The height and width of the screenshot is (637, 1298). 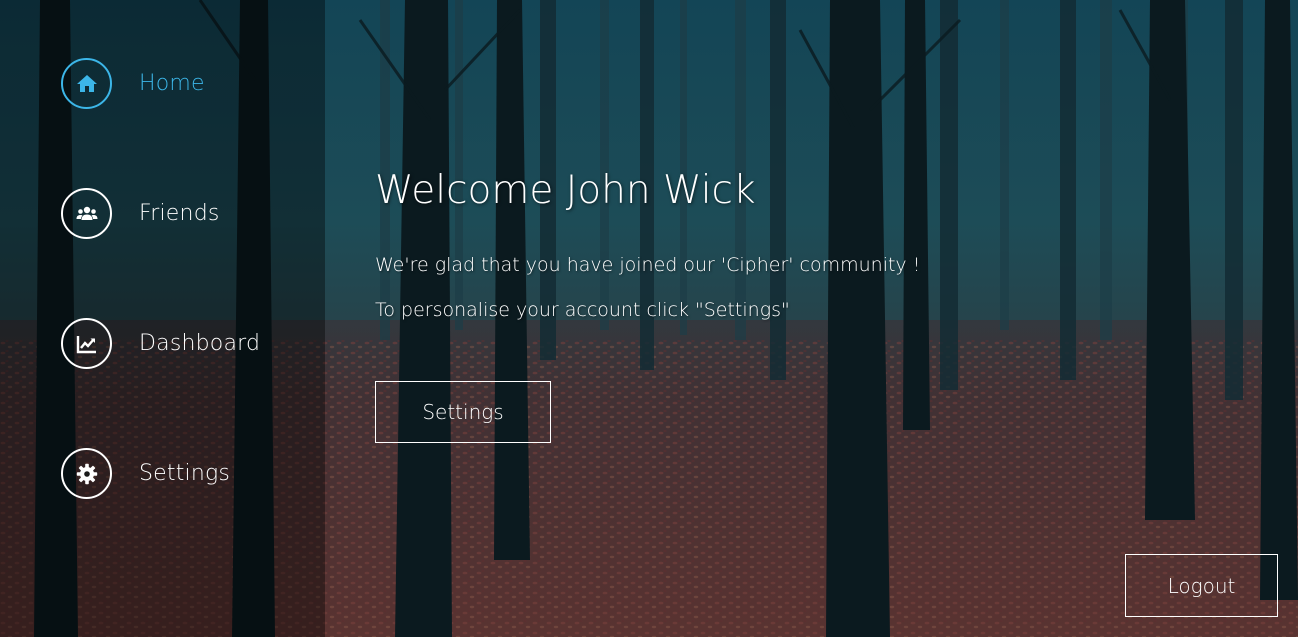 What do you see at coordinates (463, 412) in the screenshot?
I see `settings-button: Settings` at bounding box center [463, 412].